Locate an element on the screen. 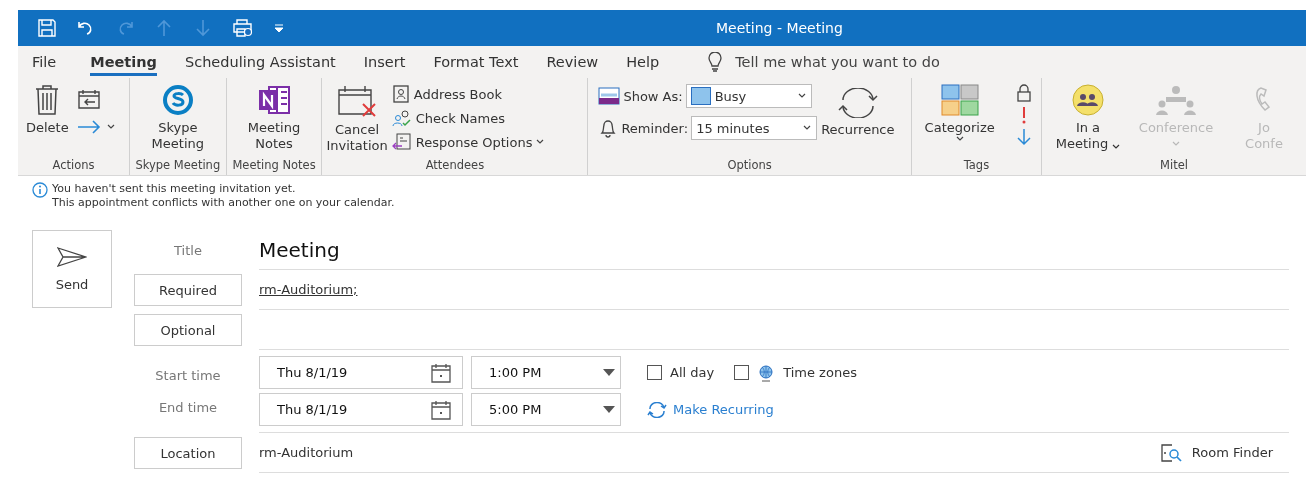 Image resolution: width=1306 pixels, height=498 pixels. end-date-field: Thu 8/1/19 is located at coordinates (361, 409).